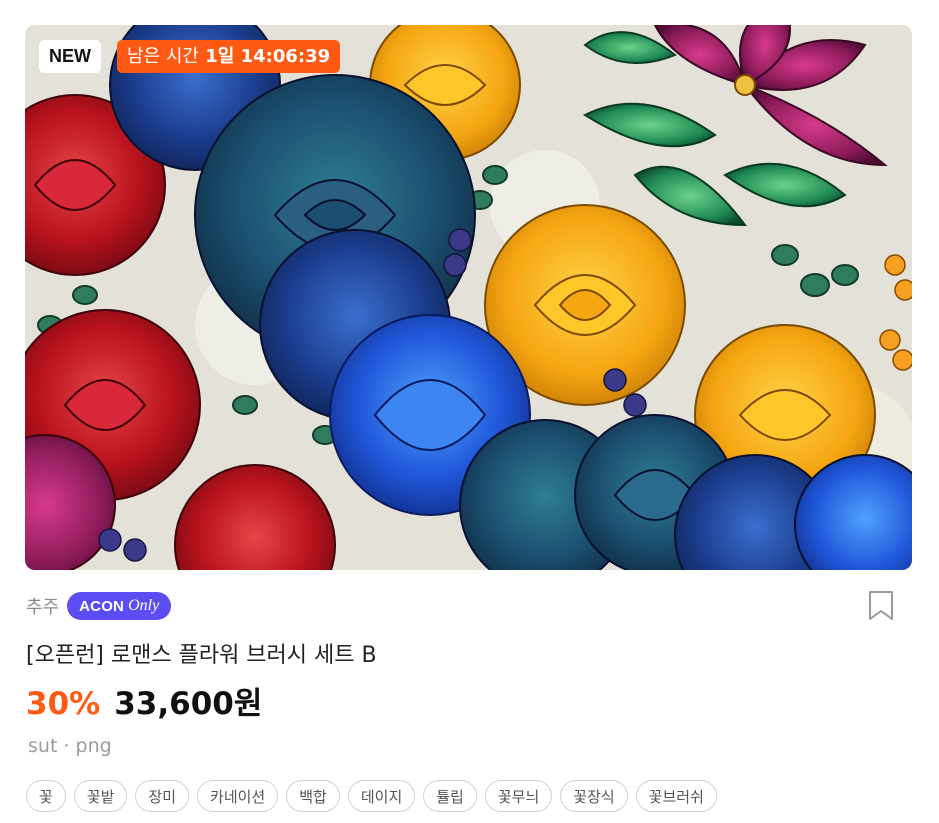 The image size is (939, 823). I want to click on tag-chip: 꽃장식, so click(594, 796).